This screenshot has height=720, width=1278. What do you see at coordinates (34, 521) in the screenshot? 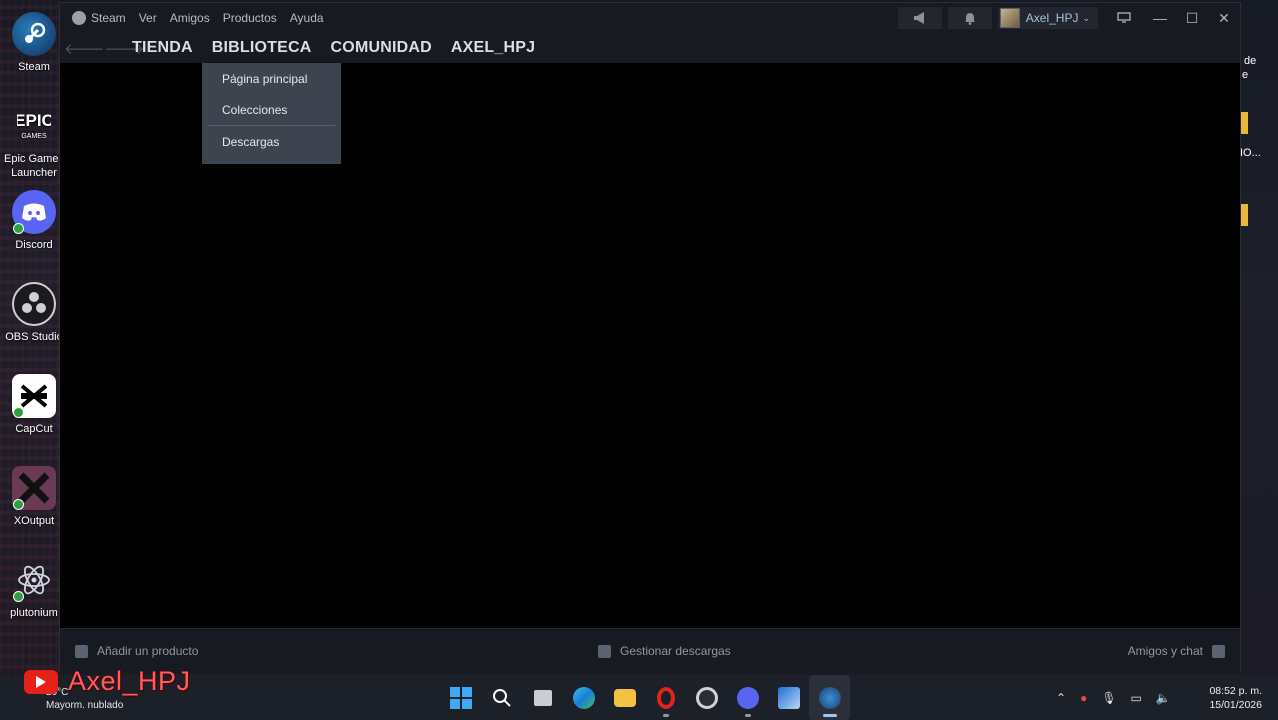
I see `desktop-icon-label: XOutput` at bounding box center [34, 521].